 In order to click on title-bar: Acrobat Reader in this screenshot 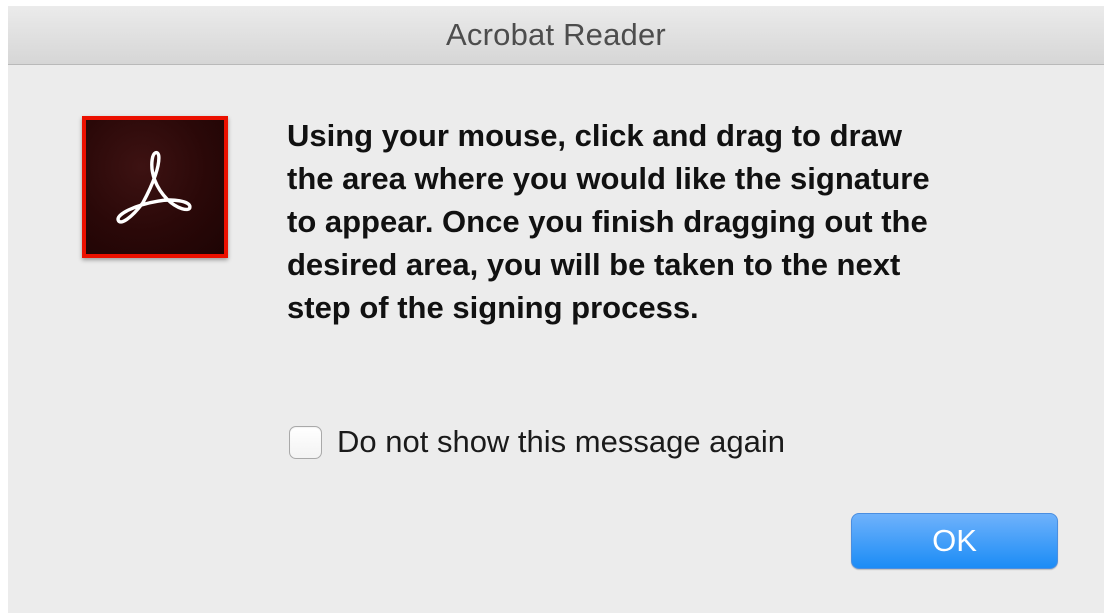, I will do `click(556, 35)`.